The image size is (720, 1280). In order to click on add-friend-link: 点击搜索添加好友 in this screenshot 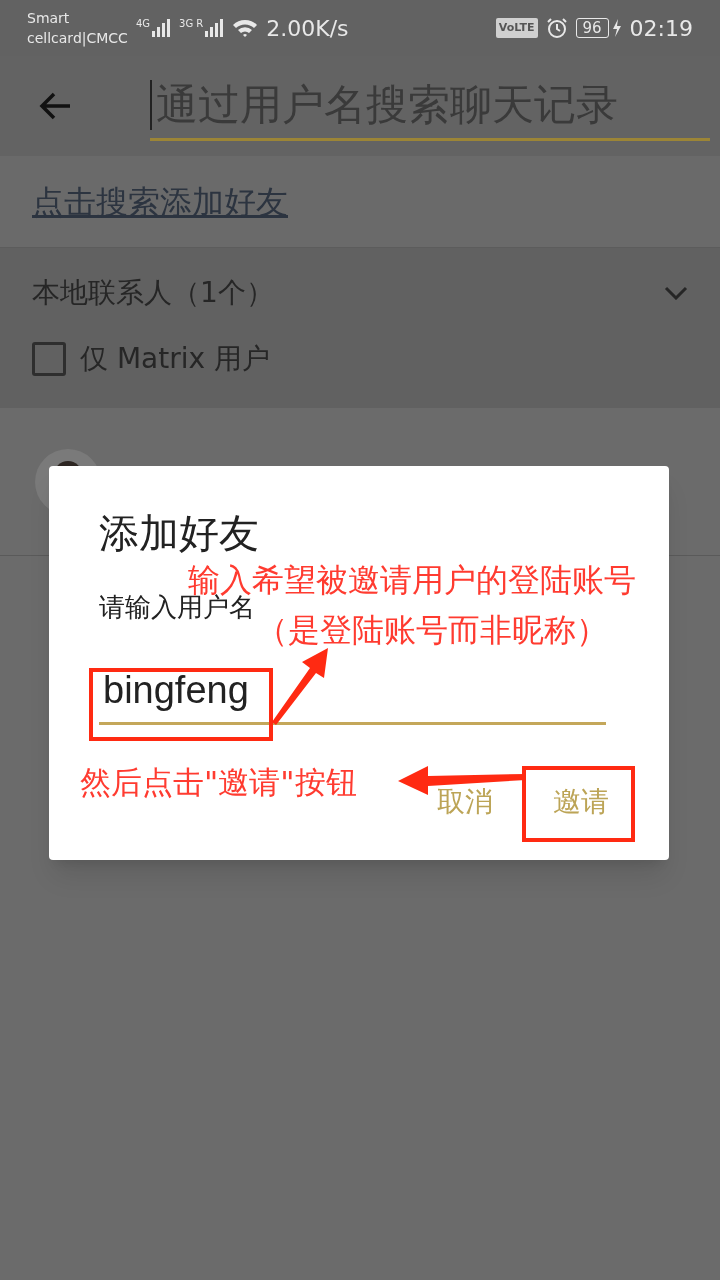, I will do `click(160, 201)`.